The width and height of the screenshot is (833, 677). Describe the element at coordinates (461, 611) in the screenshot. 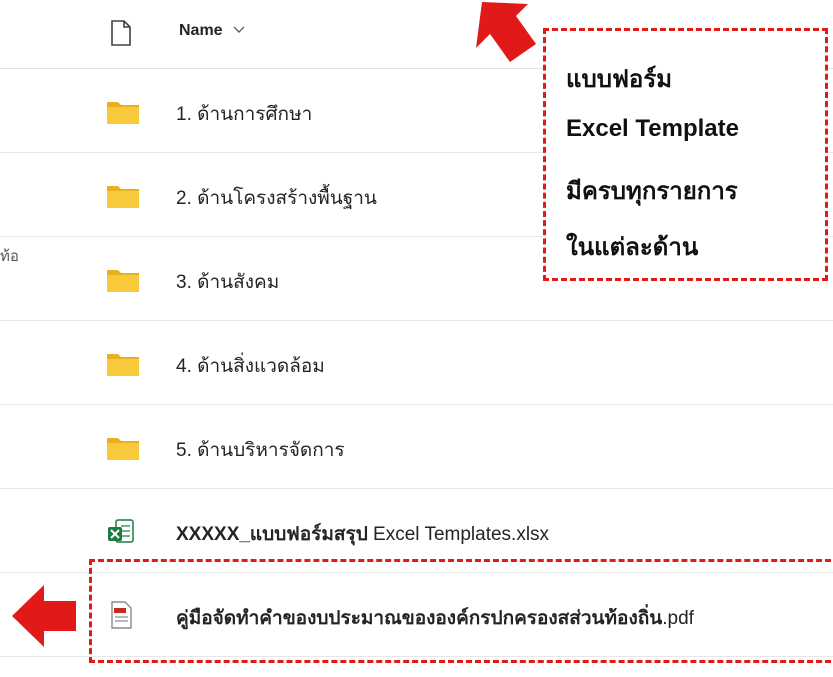

I see `highlight-box` at that location.